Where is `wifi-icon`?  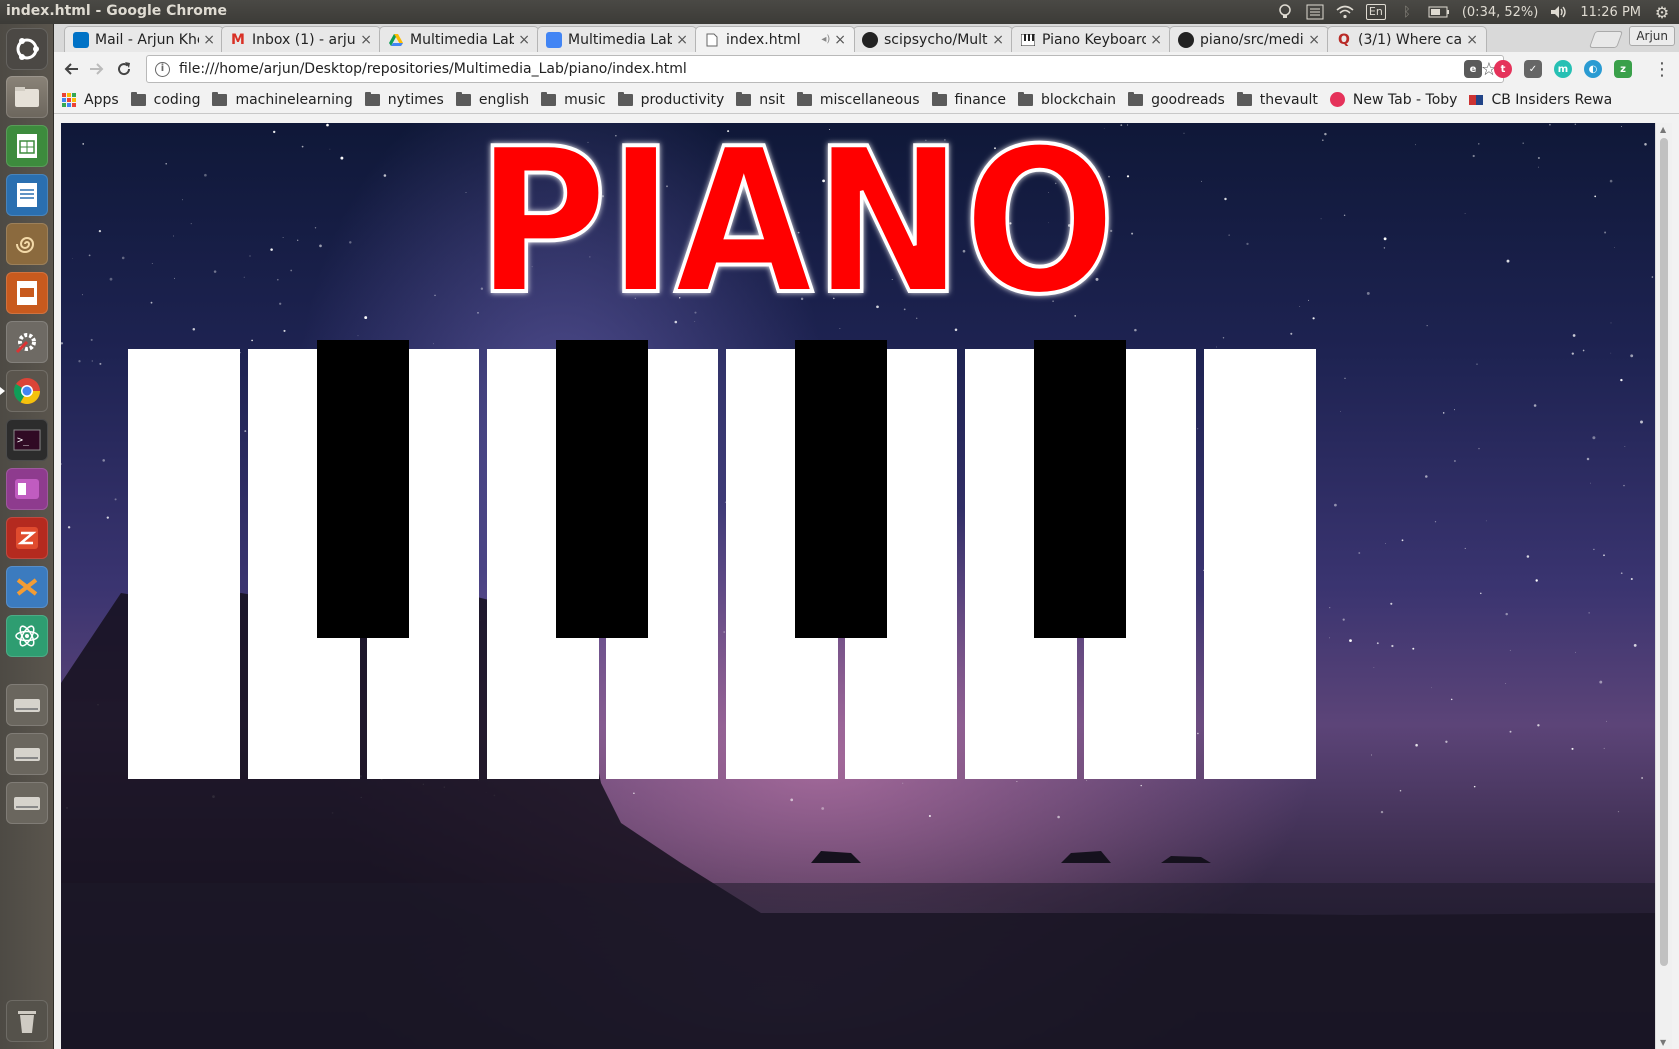 wifi-icon is located at coordinates (1345, 12).